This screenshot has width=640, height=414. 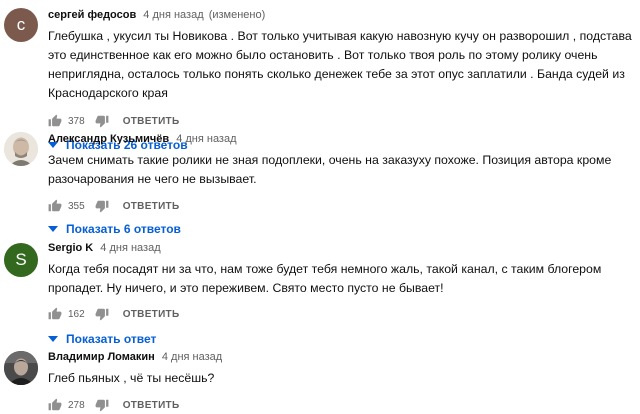 What do you see at coordinates (76, 206) in the screenshot?
I see `like-count: 355` at bounding box center [76, 206].